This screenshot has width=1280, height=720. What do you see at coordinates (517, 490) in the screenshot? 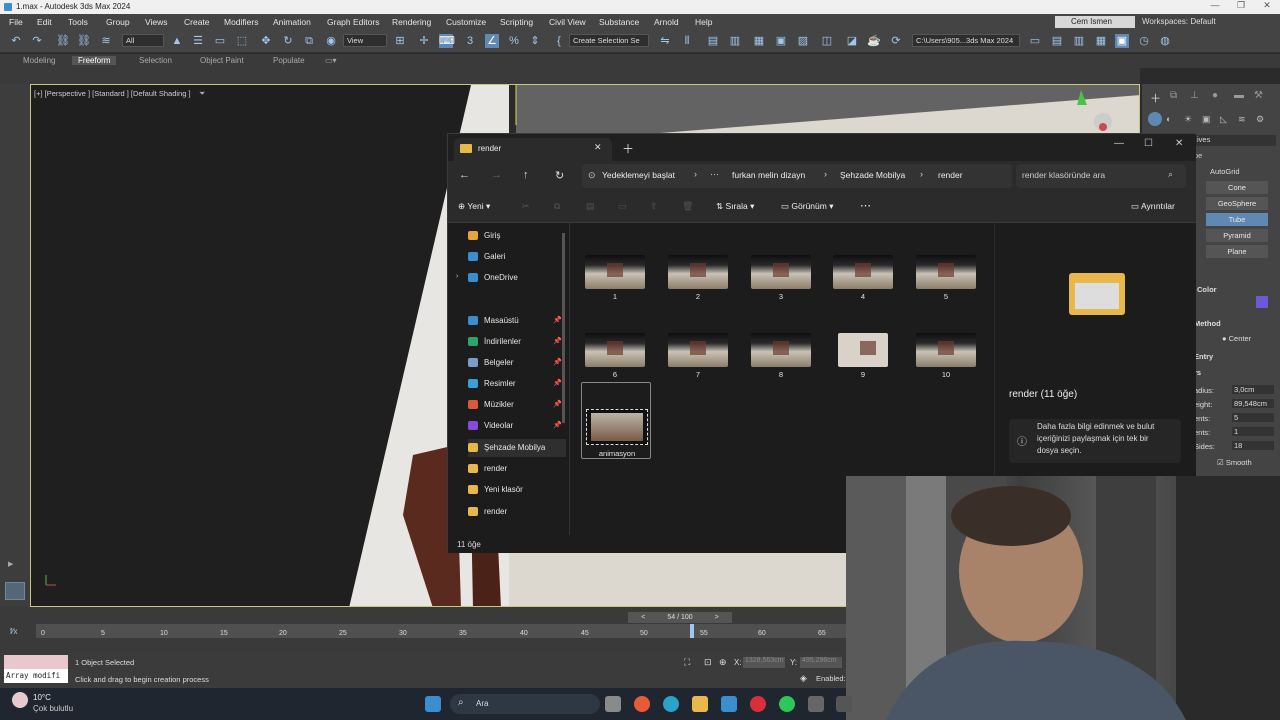
I see `nav-item: Yeni klasör` at bounding box center [517, 490].